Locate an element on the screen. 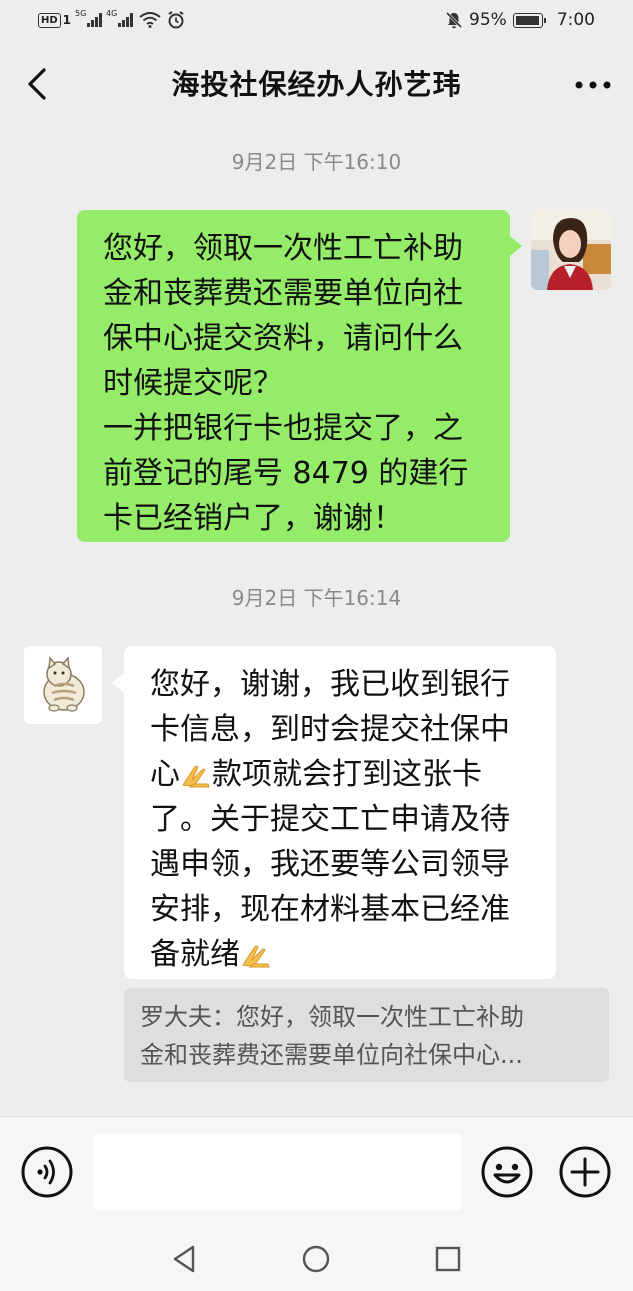 The height and width of the screenshot is (1291, 633). chat-title: 海投社保经办人孙艺玮 is located at coordinates (316, 84).